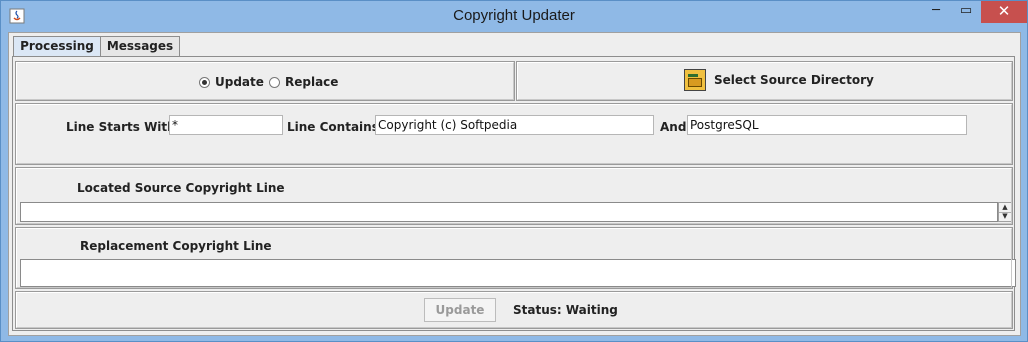 This screenshot has width=1028, height=342. What do you see at coordinates (239, 82) in the screenshot?
I see `radio-update-label: Update` at bounding box center [239, 82].